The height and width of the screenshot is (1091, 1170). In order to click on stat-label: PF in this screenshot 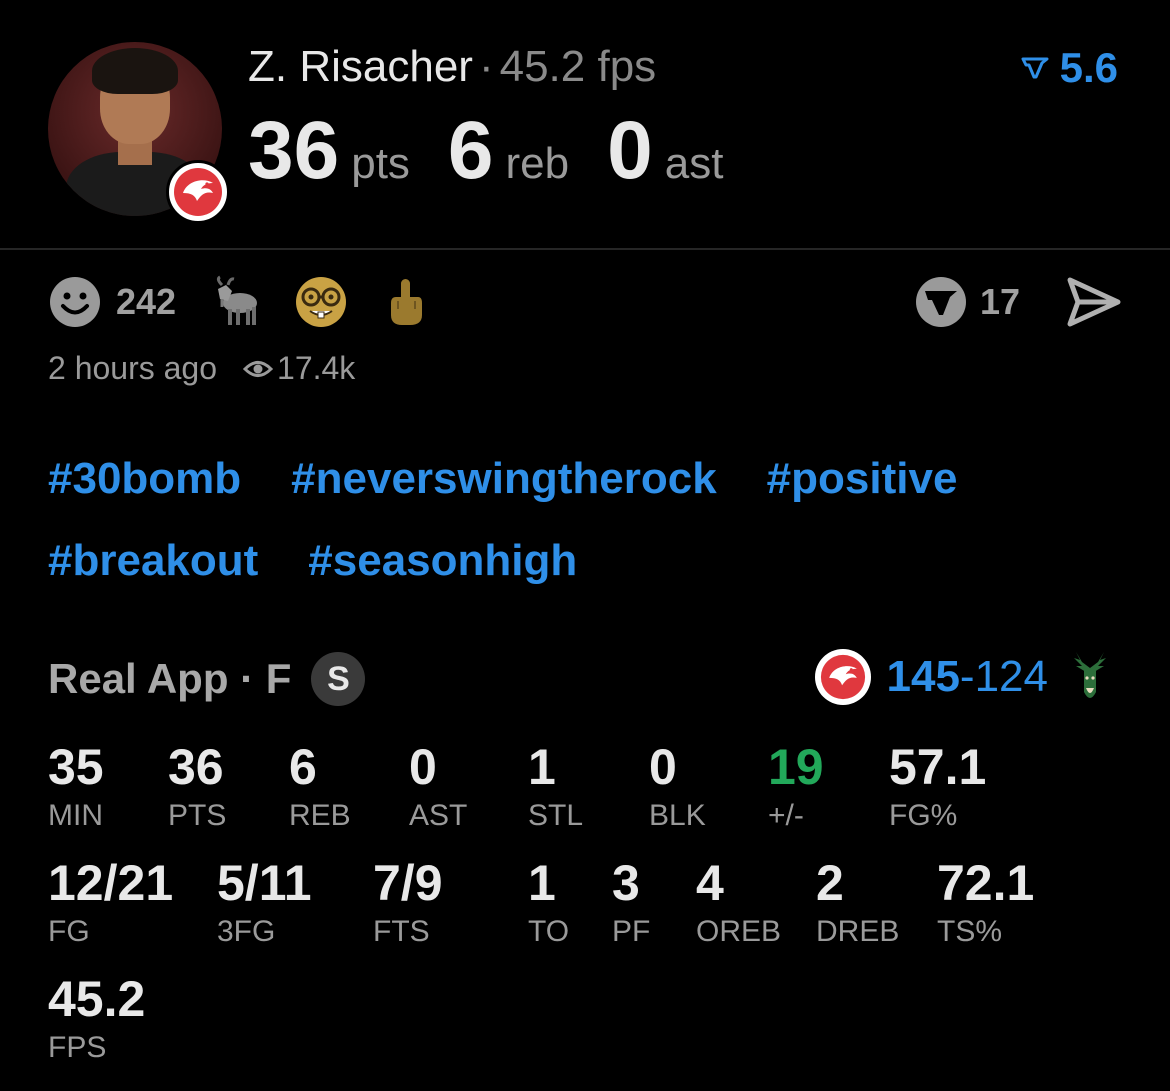, I will do `click(631, 931)`.